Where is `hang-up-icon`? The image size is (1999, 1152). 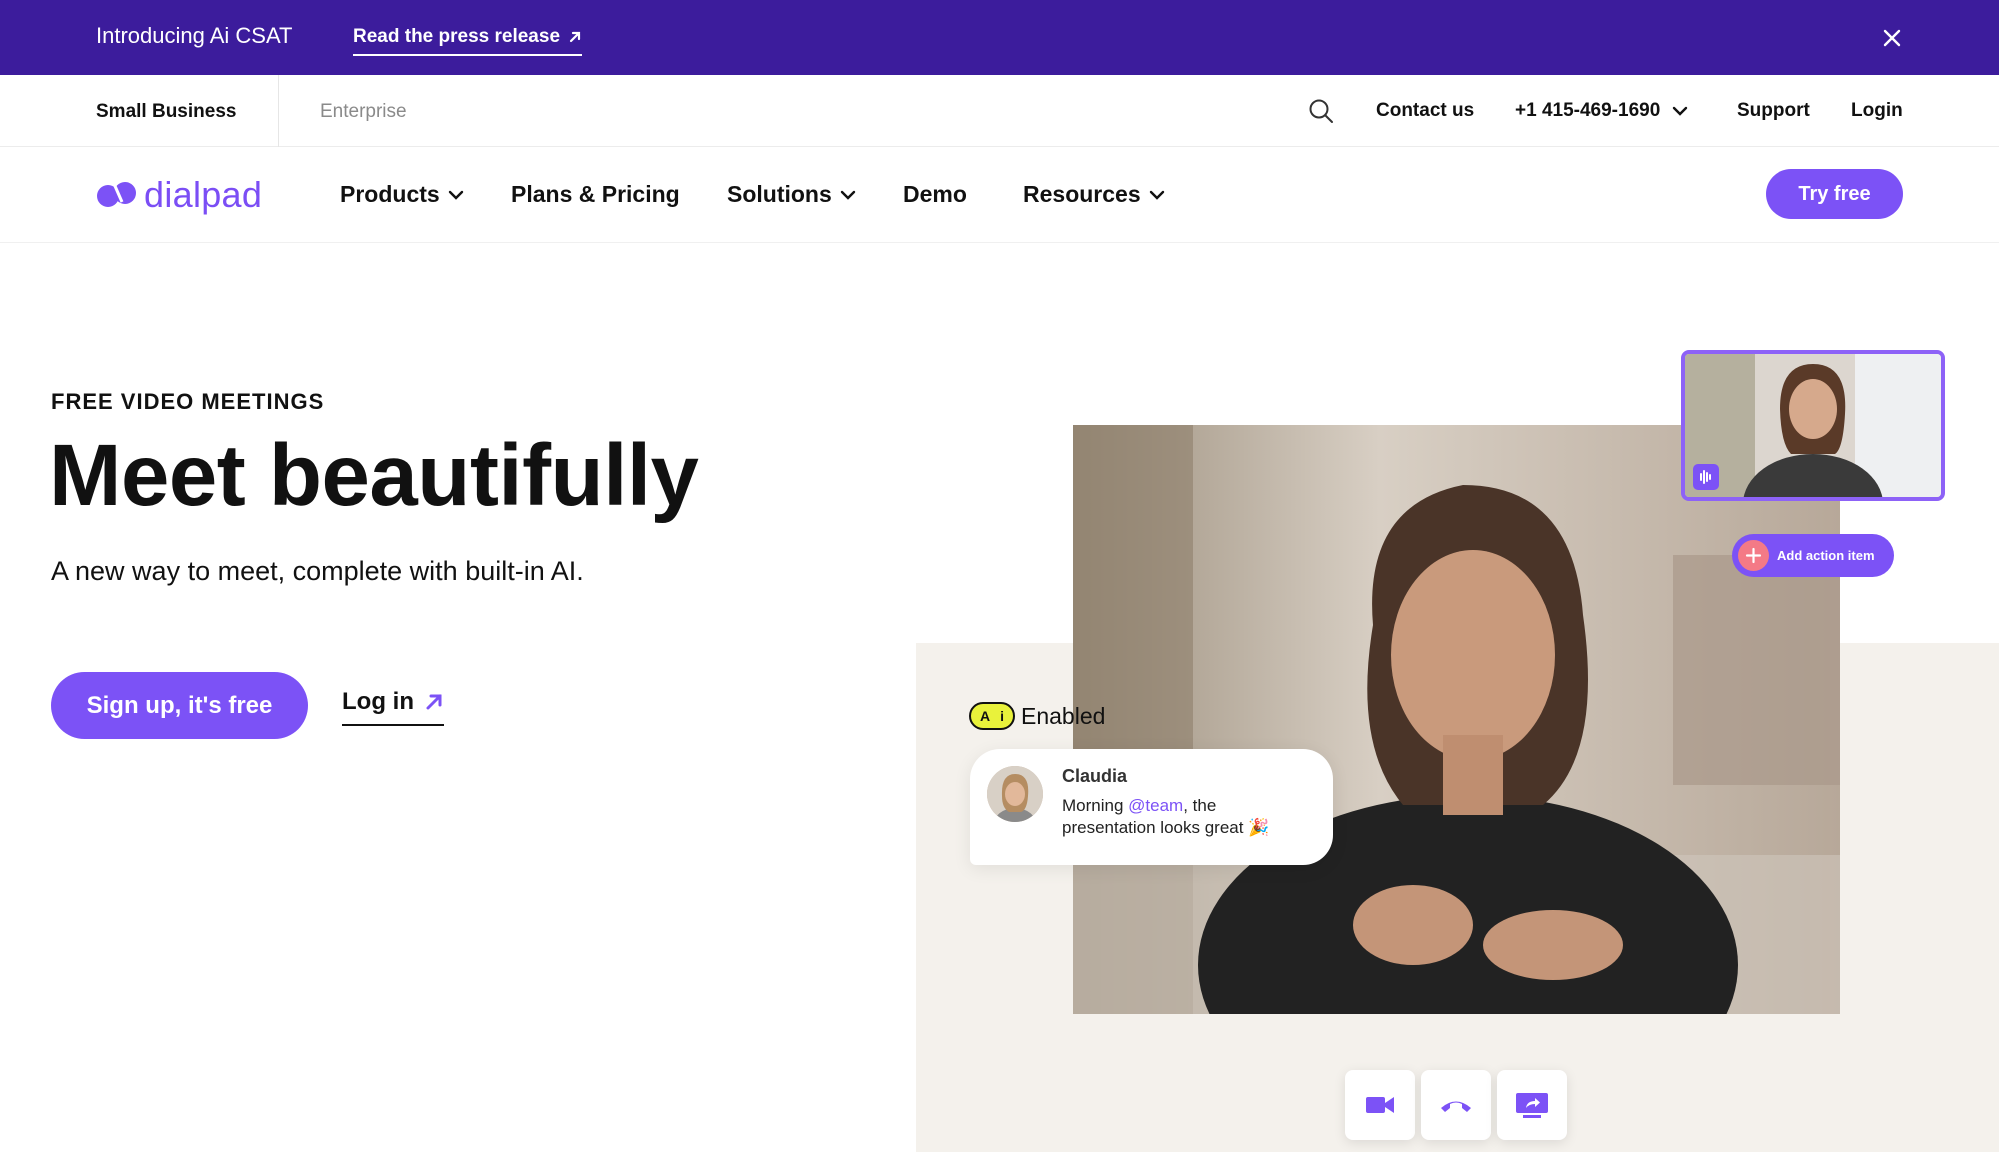 hang-up-icon is located at coordinates (1456, 1106).